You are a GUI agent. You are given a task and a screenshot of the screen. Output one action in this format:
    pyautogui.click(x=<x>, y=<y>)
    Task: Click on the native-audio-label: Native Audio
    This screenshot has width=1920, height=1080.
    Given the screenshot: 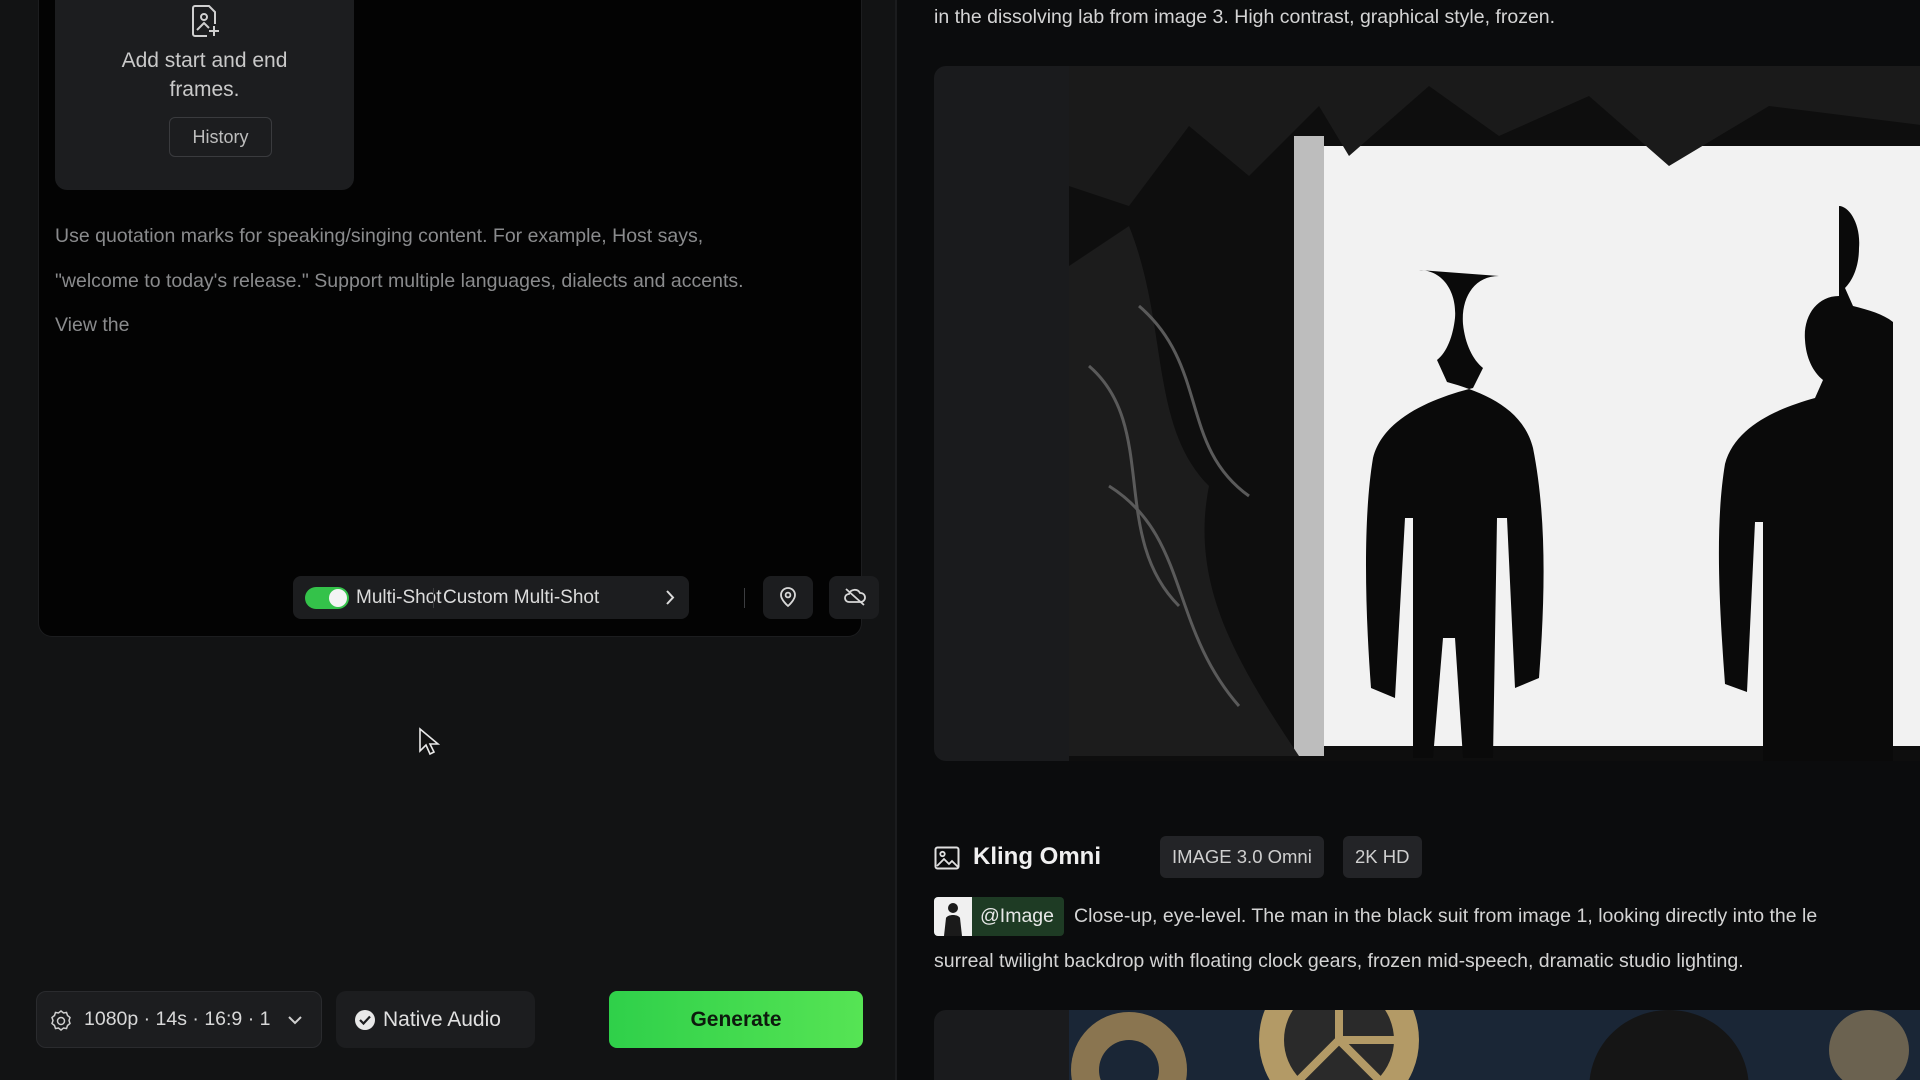 What is the action you would take?
    pyautogui.click(x=442, y=1019)
    